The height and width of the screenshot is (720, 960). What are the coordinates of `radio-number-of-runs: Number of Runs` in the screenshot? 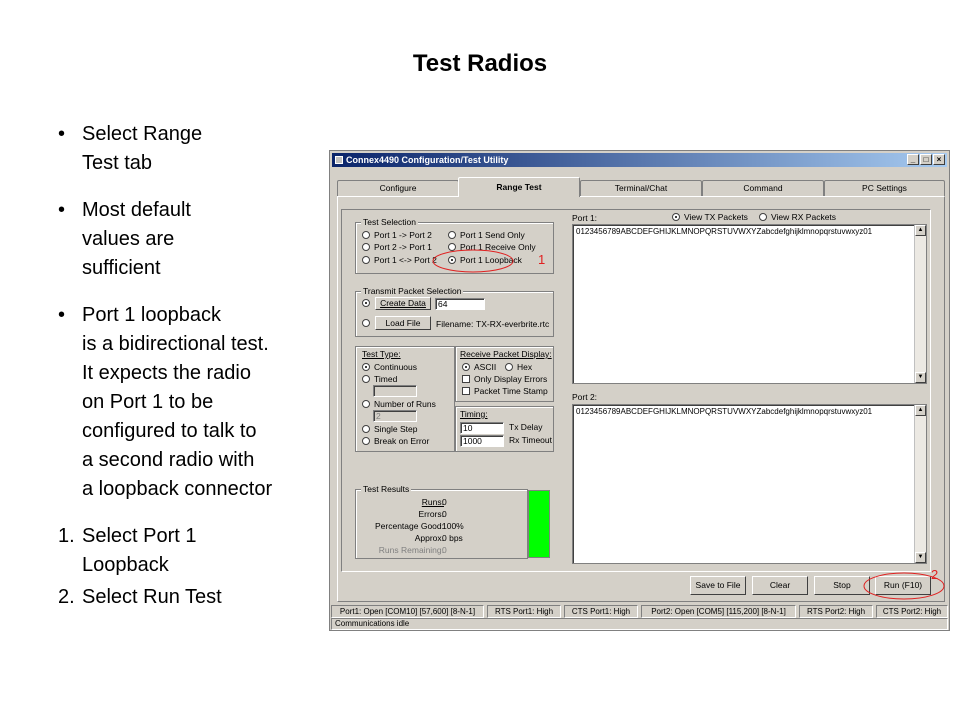 It's located at (399, 404).